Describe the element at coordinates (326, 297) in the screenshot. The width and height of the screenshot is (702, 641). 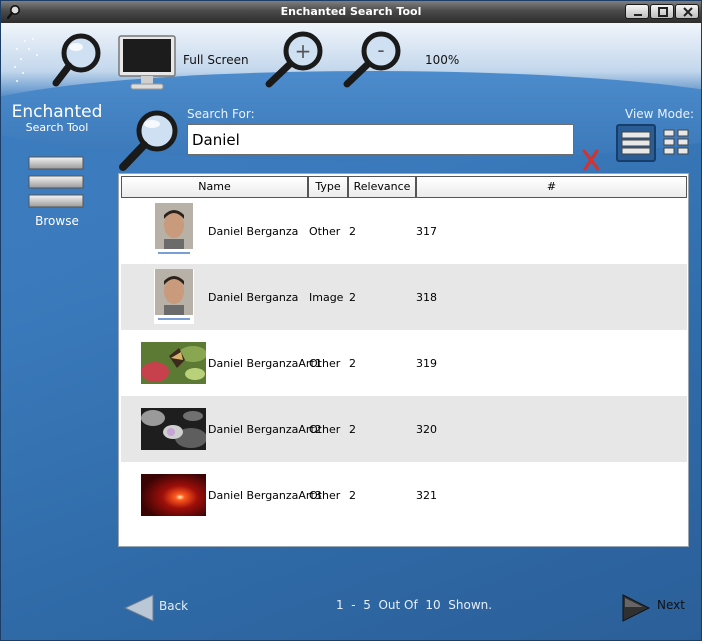
I see `cell-type: Image` at that location.